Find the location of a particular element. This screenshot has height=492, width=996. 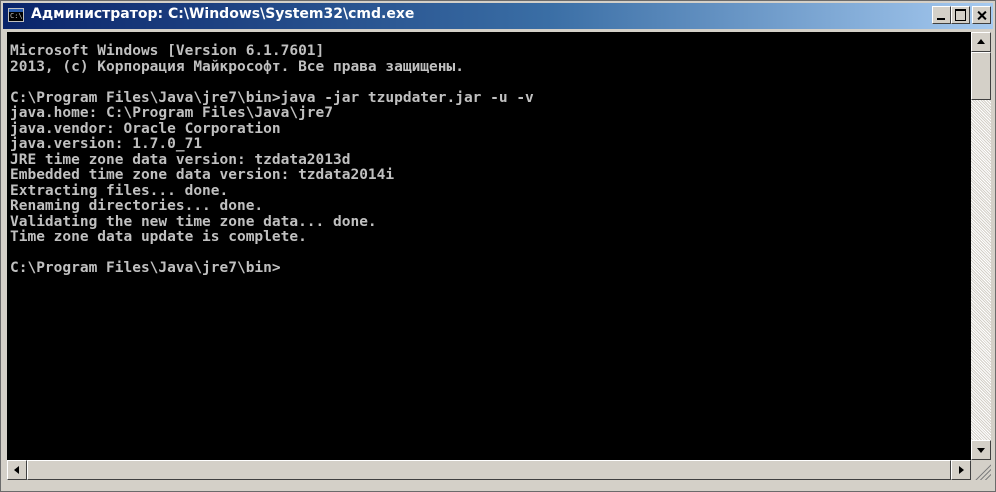

console-line: java.version: 1.7.0_71 is located at coordinates (106, 144).